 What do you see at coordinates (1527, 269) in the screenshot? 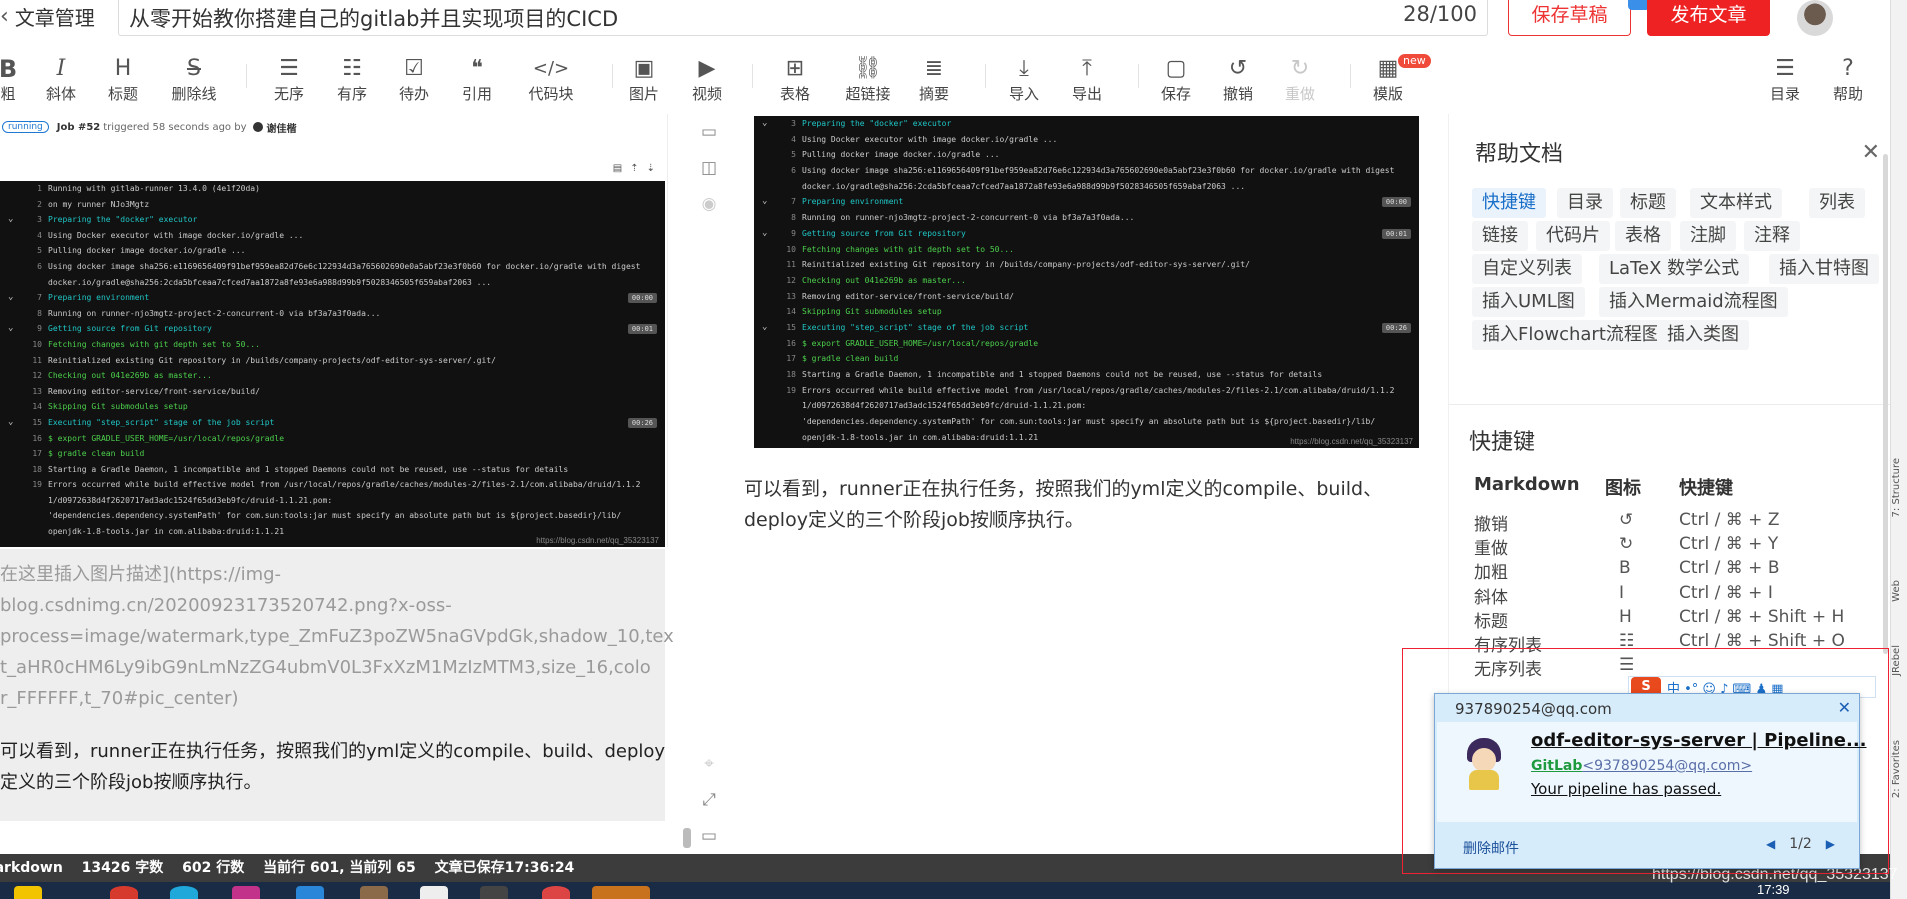
I see `help-tag: 自定义列表` at bounding box center [1527, 269].